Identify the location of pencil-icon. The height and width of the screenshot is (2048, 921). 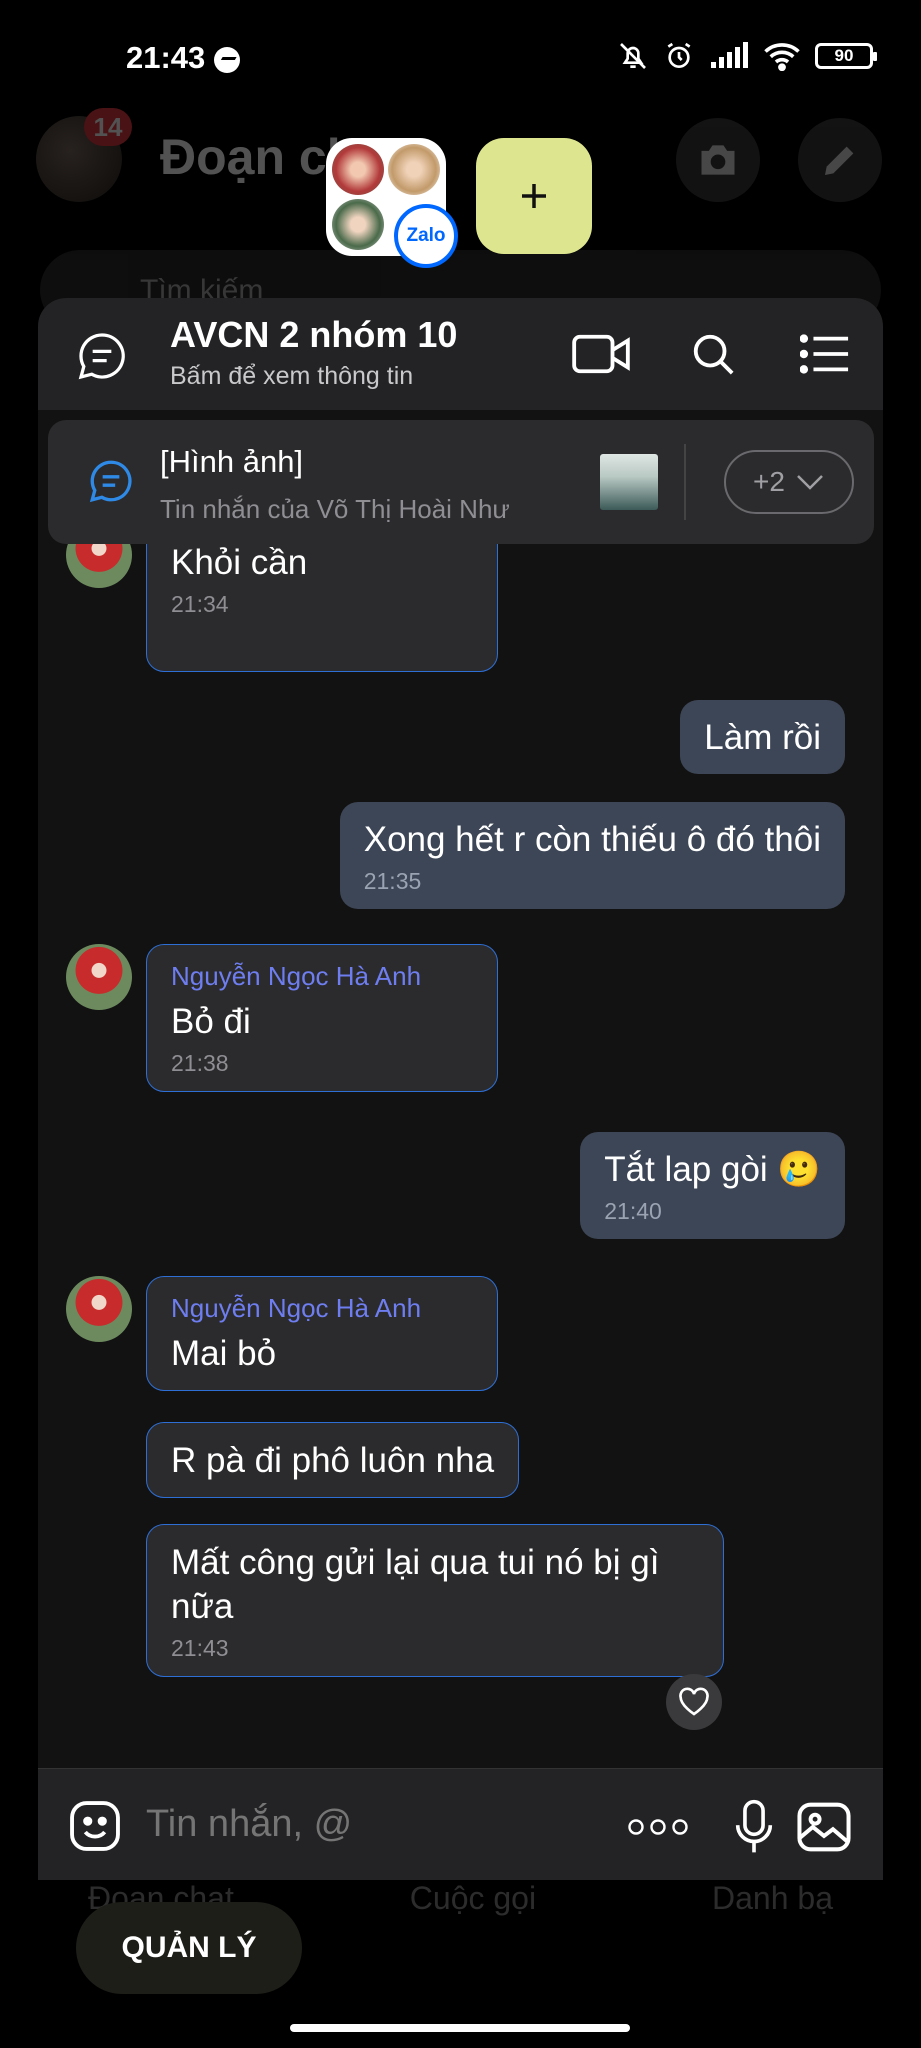
(839, 160).